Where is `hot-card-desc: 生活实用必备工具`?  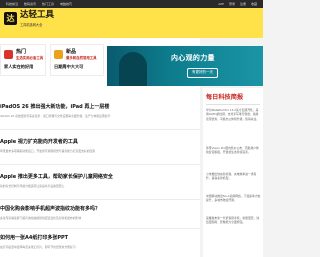 hot-card-desc: 生活实用必备工具 is located at coordinates (30, 58).